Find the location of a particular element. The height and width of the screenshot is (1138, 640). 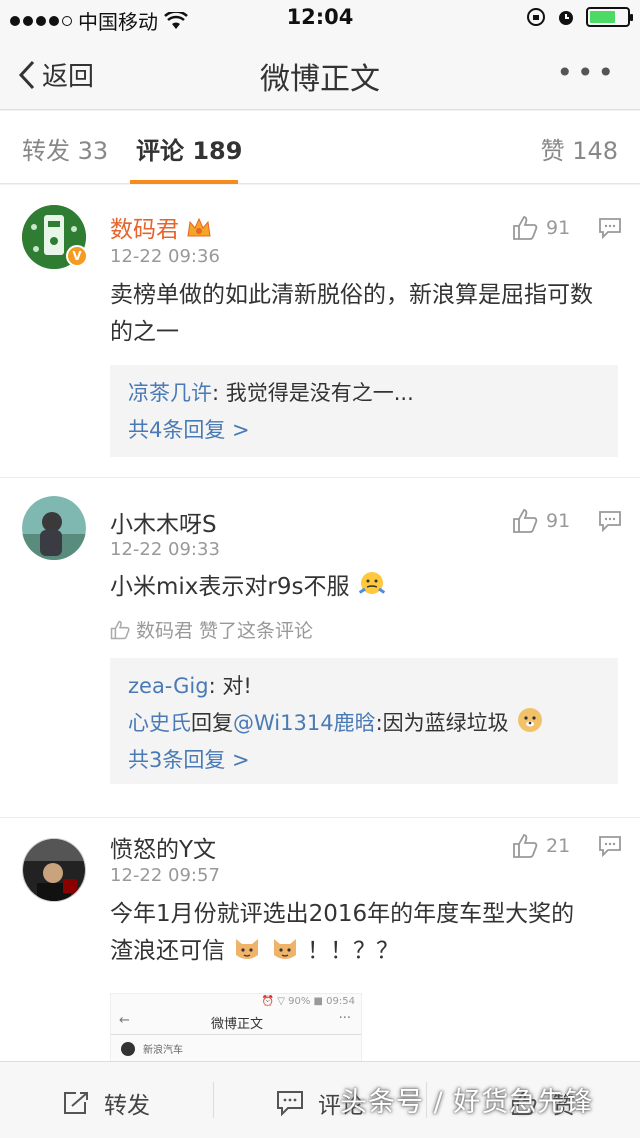

commenter-name: 小木木呀S is located at coordinates (163, 522).